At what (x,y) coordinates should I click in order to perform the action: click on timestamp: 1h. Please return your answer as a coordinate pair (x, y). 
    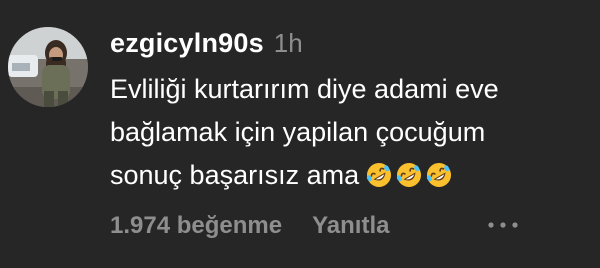
    Looking at the image, I should click on (288, 43).